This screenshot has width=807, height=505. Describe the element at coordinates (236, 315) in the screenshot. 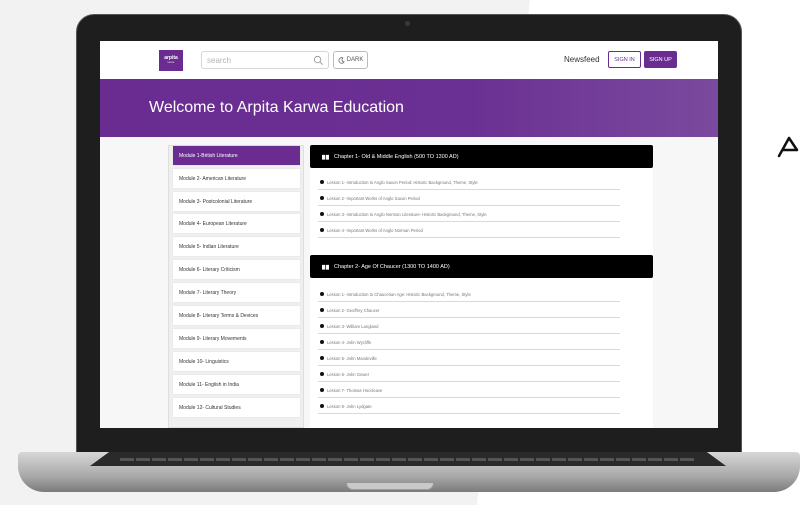

I see `sidebar-item-module-8: Module 8- Literary Terms & Devices` at that location.